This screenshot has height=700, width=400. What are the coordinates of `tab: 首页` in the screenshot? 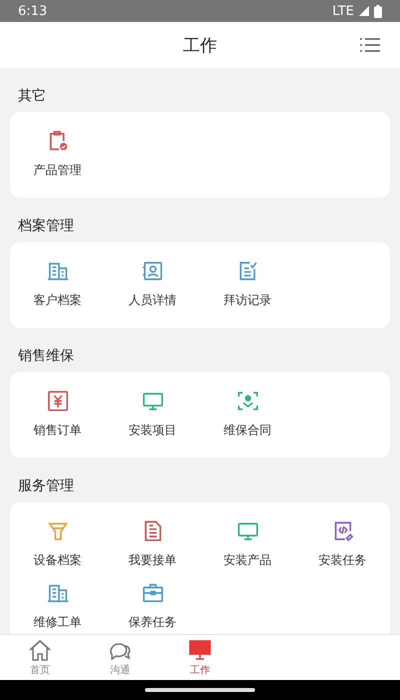 It's located at (40, 657).